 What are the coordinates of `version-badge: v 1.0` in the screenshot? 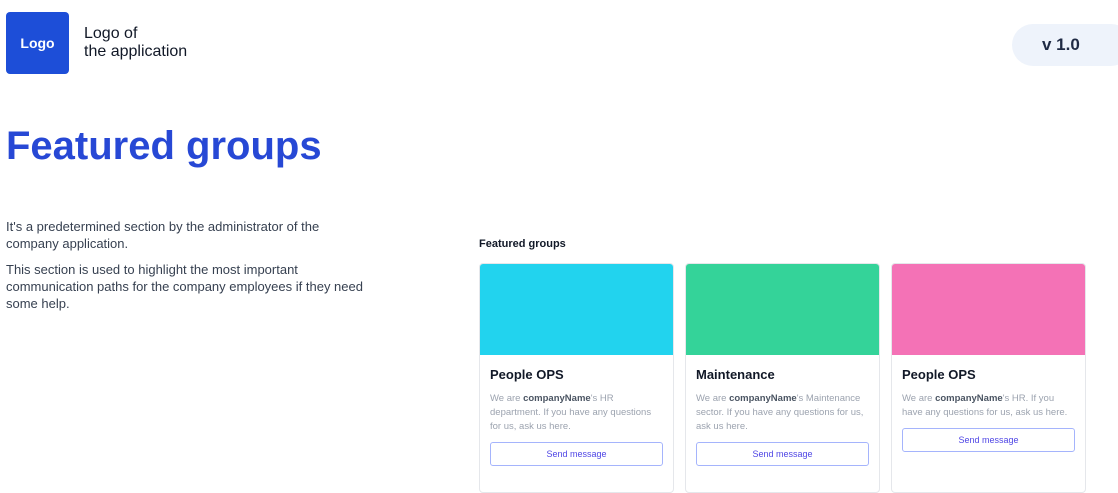 It's located at (1065, 45).